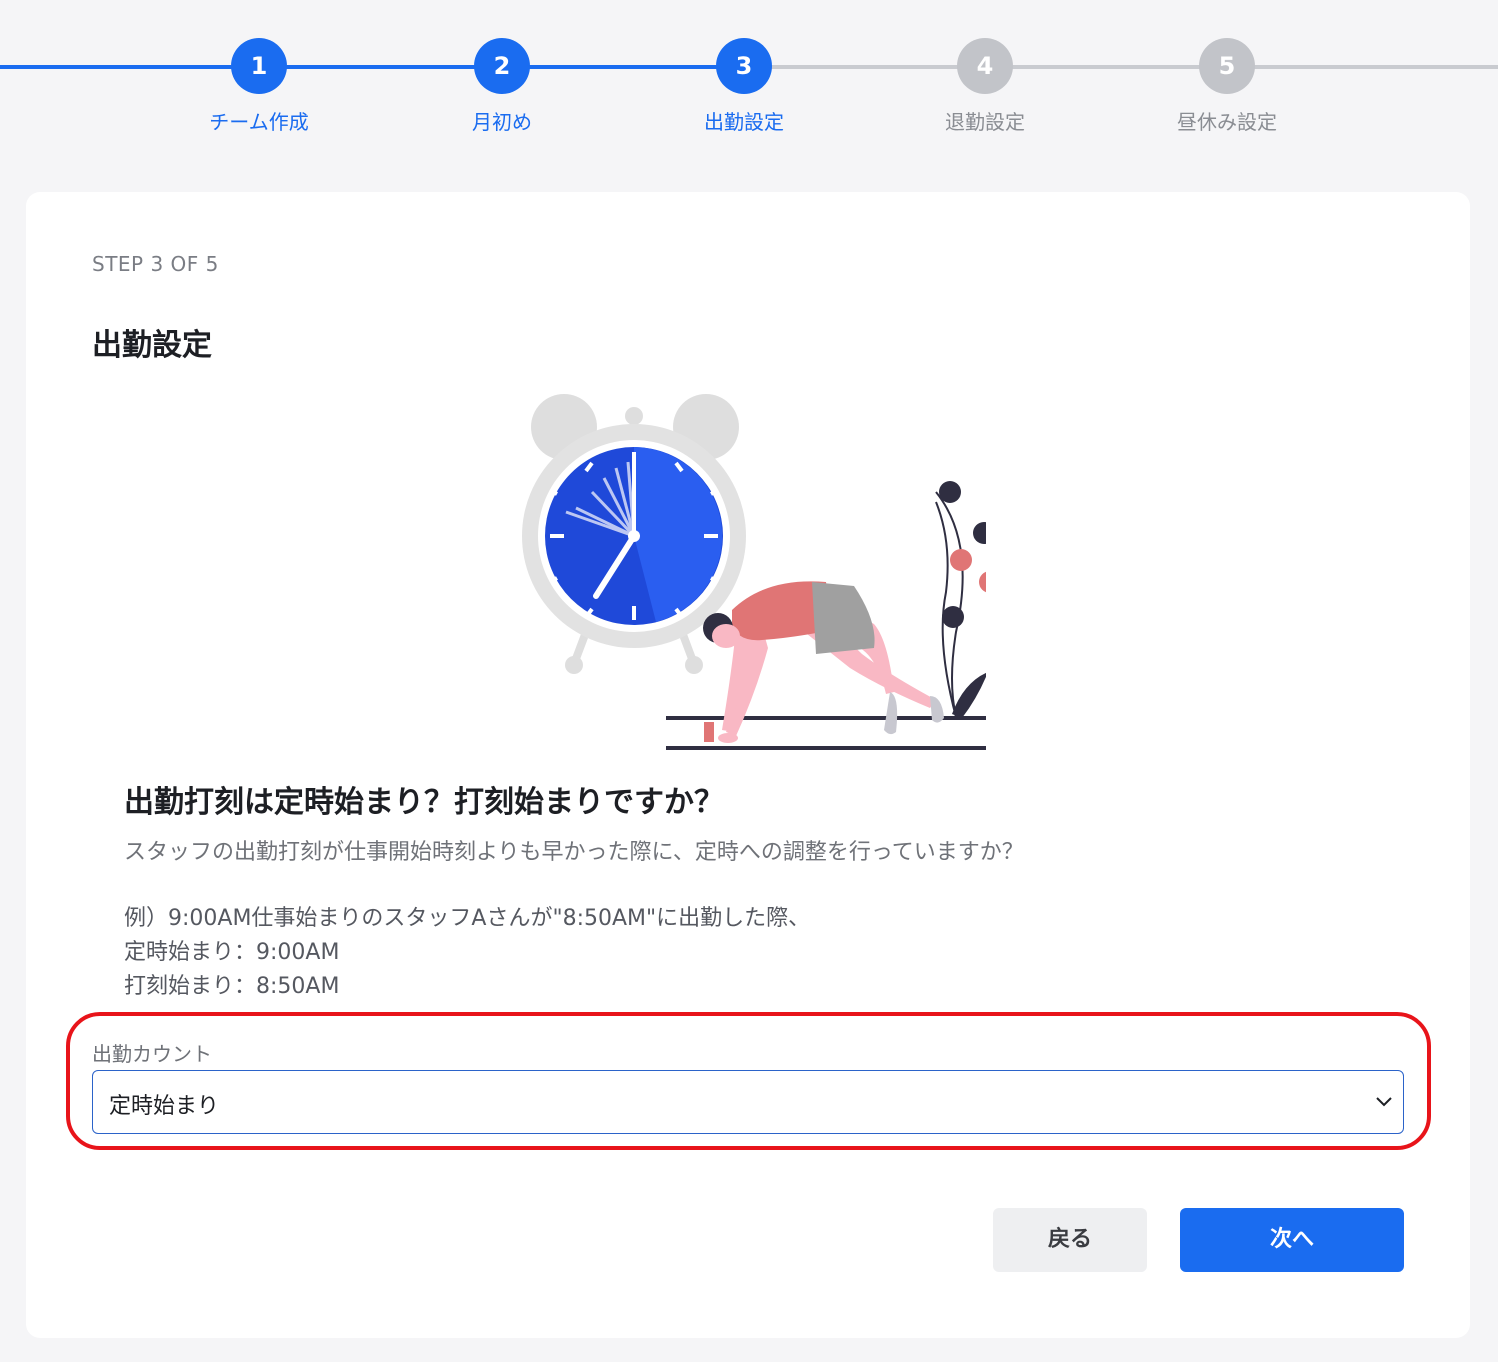 The width and height of the screenshot is (1498, 1362). I want to click on step-clock-out-settings: 4 退勤設定, so click(985, 86).